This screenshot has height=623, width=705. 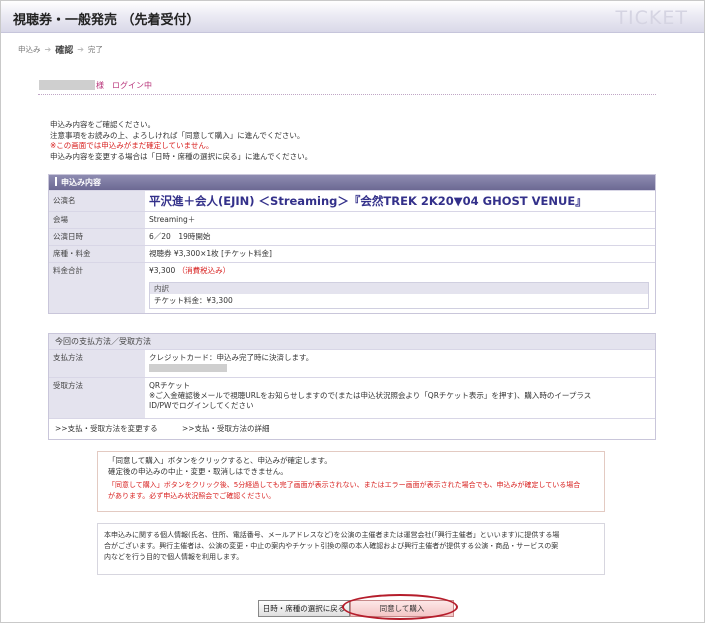 What do you see at coordinates (97, 363) in the screenshot?
I see `payment-method-label: 支払方法` at bounding box center [97, 363].